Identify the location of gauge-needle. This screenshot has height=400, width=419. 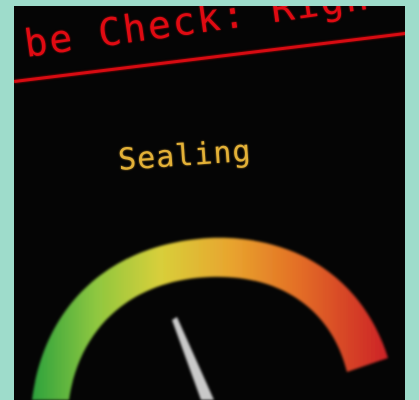
(193, 358).